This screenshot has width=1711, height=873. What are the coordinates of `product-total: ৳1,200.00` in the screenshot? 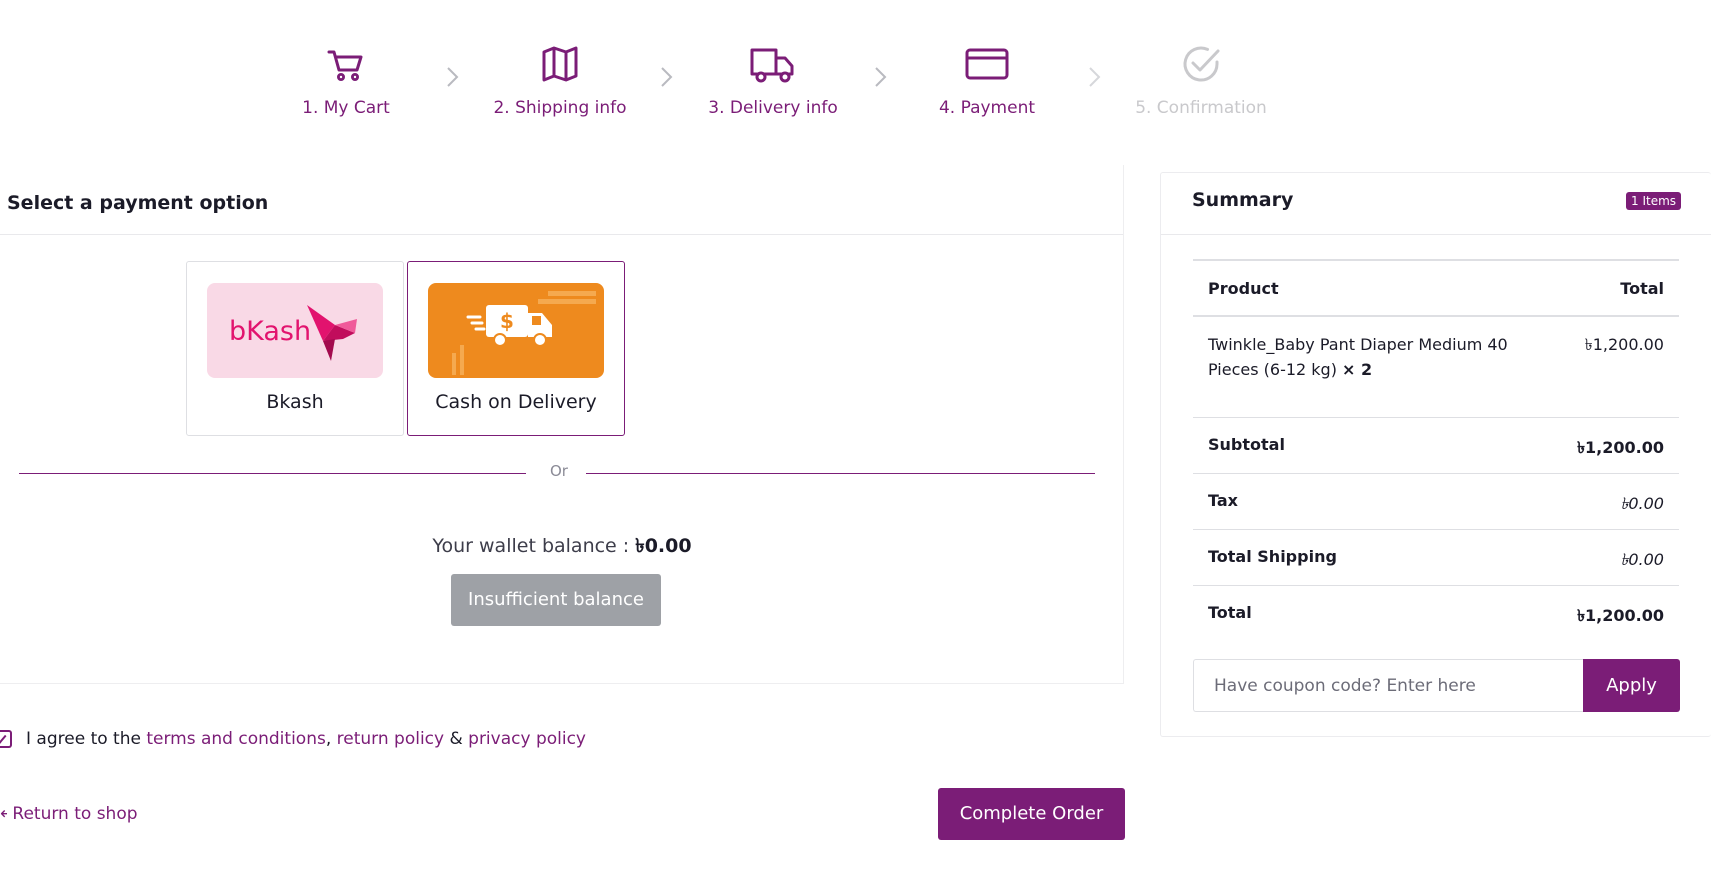 It's located at (1624, 344).